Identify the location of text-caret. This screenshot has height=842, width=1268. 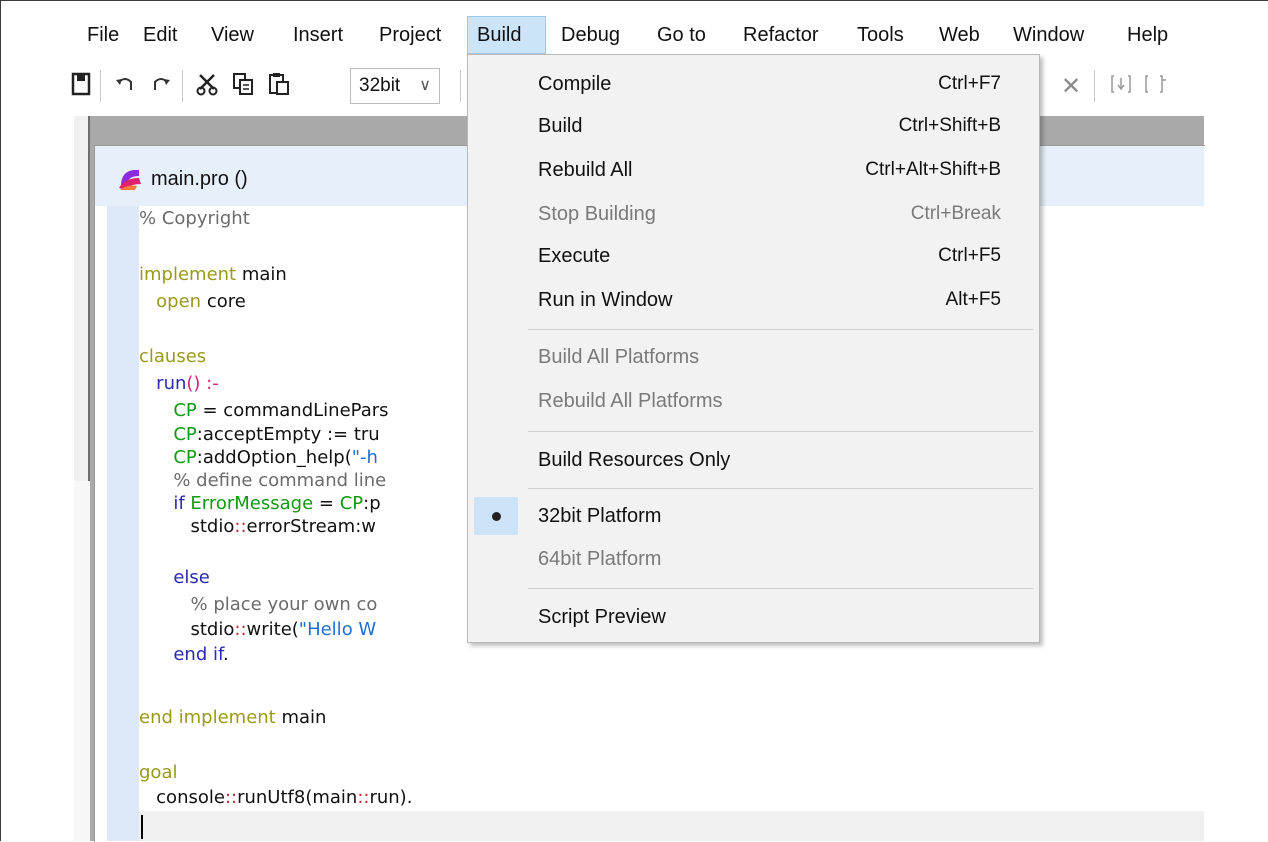
(142, 827).